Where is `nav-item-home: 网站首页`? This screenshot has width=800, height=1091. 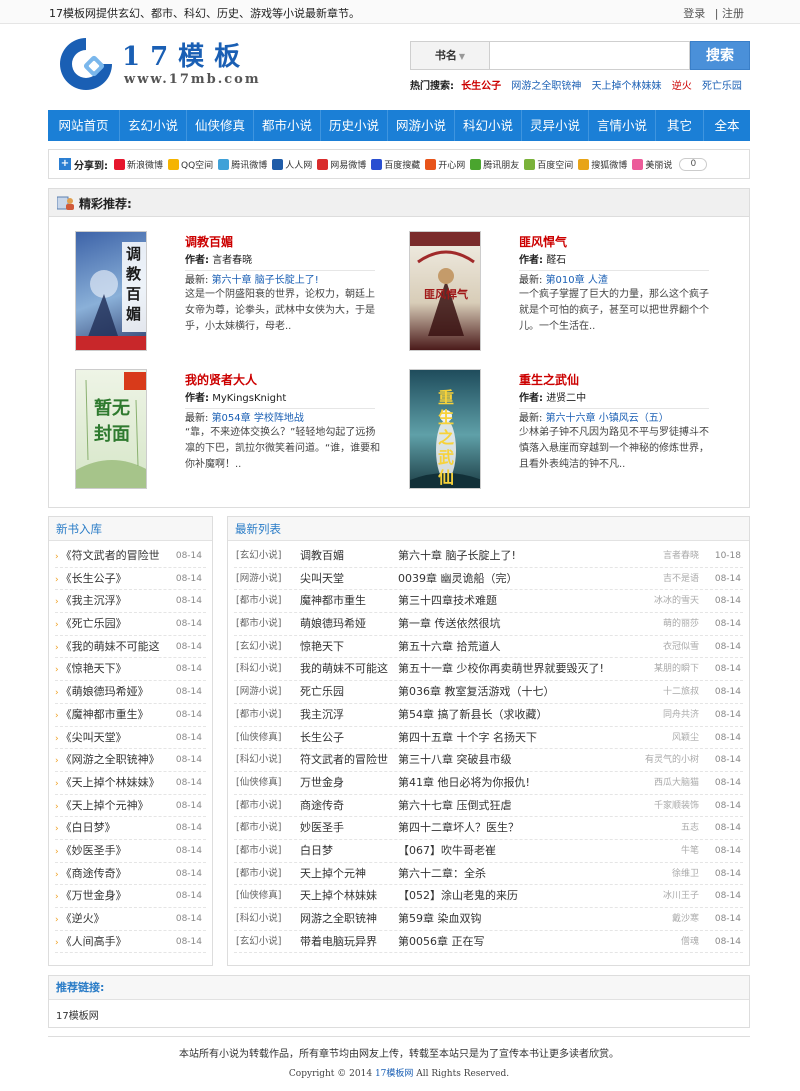 nav-item-home: 网站首页 is located at coordinates (84, 125).